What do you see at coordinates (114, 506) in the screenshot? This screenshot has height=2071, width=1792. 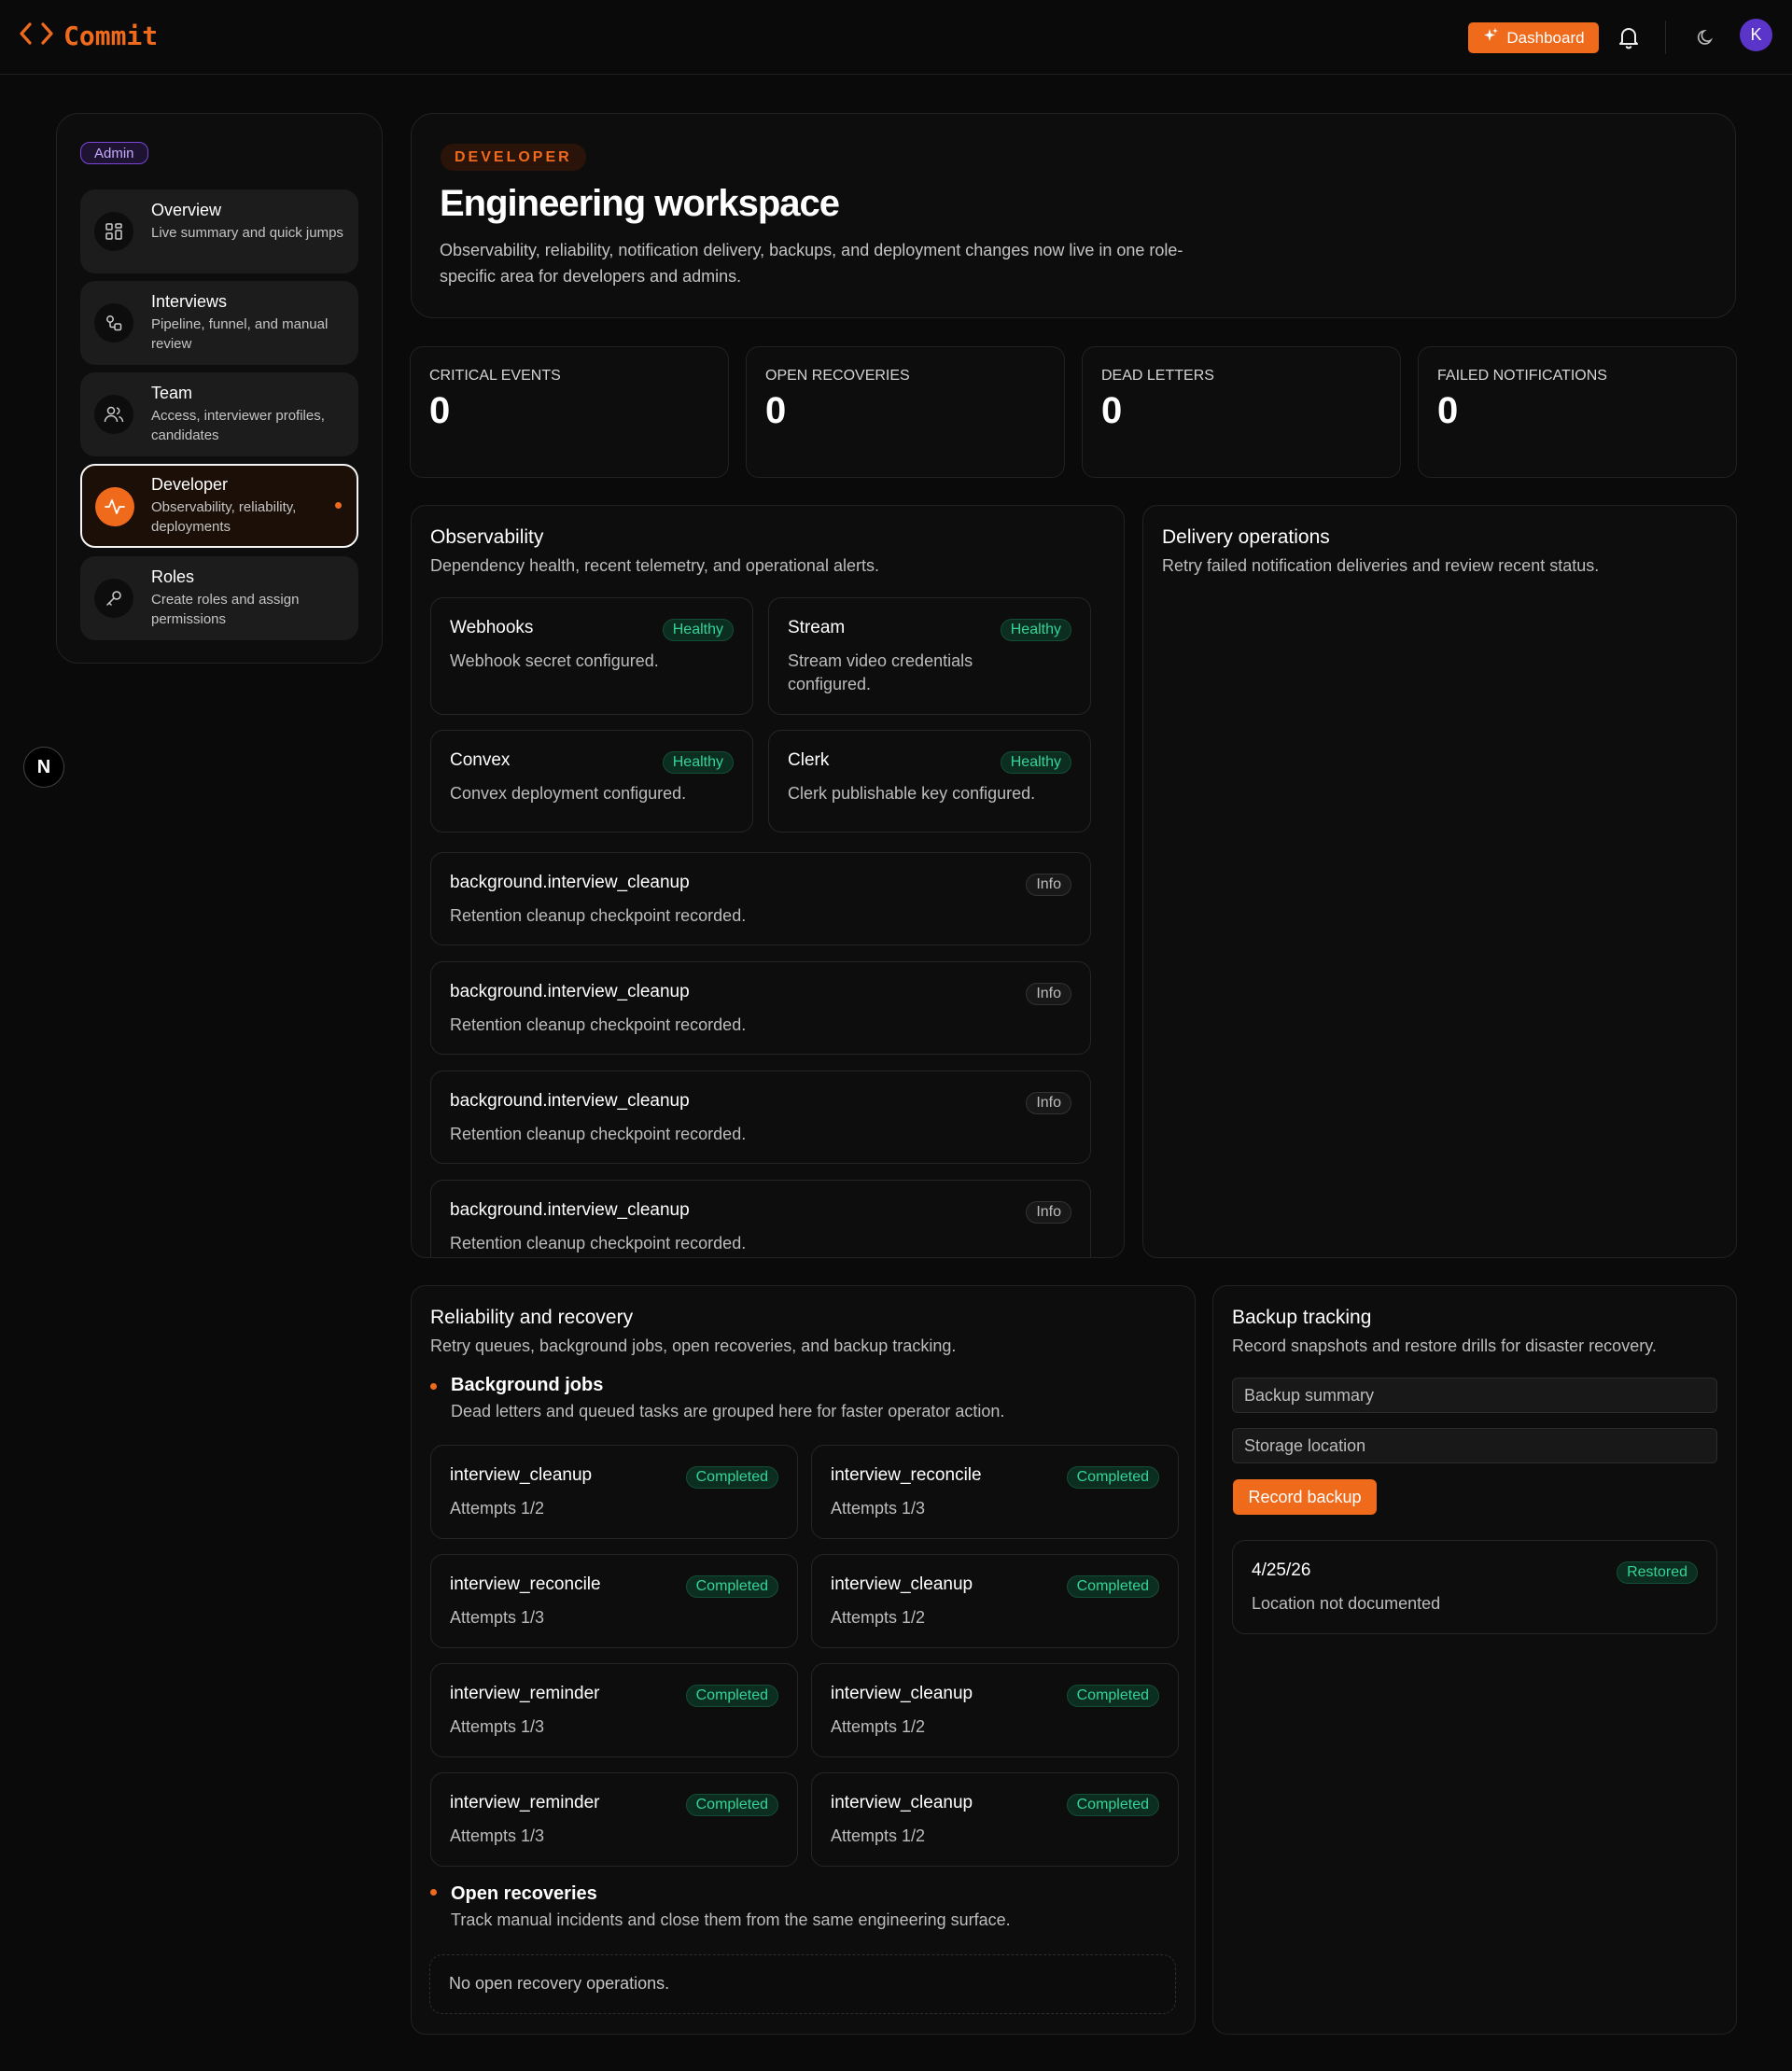 I see `activity-icon` at bounding box center [114, 506].